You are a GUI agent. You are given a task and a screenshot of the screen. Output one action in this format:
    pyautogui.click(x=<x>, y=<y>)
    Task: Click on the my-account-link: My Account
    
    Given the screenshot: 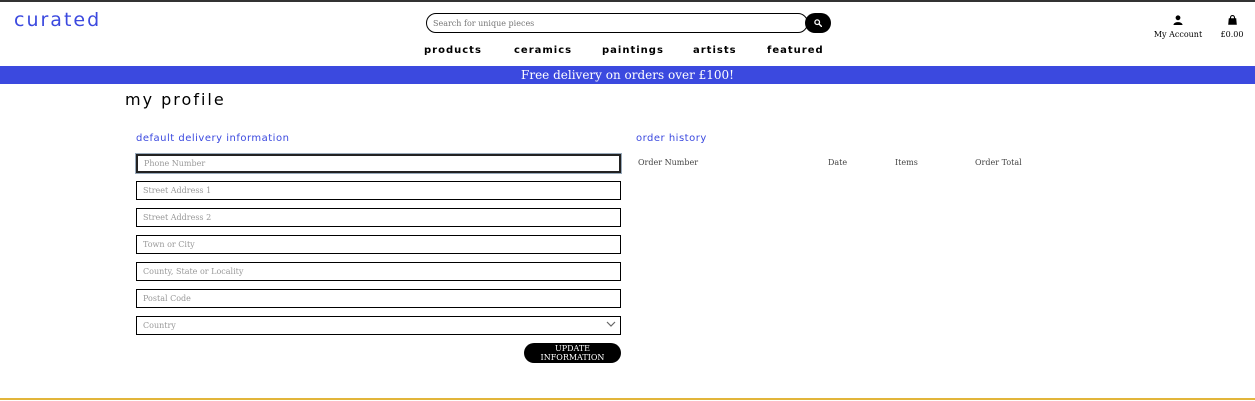 What is the action you would take?
    pyautogui.click(x=1178, y=24)
    